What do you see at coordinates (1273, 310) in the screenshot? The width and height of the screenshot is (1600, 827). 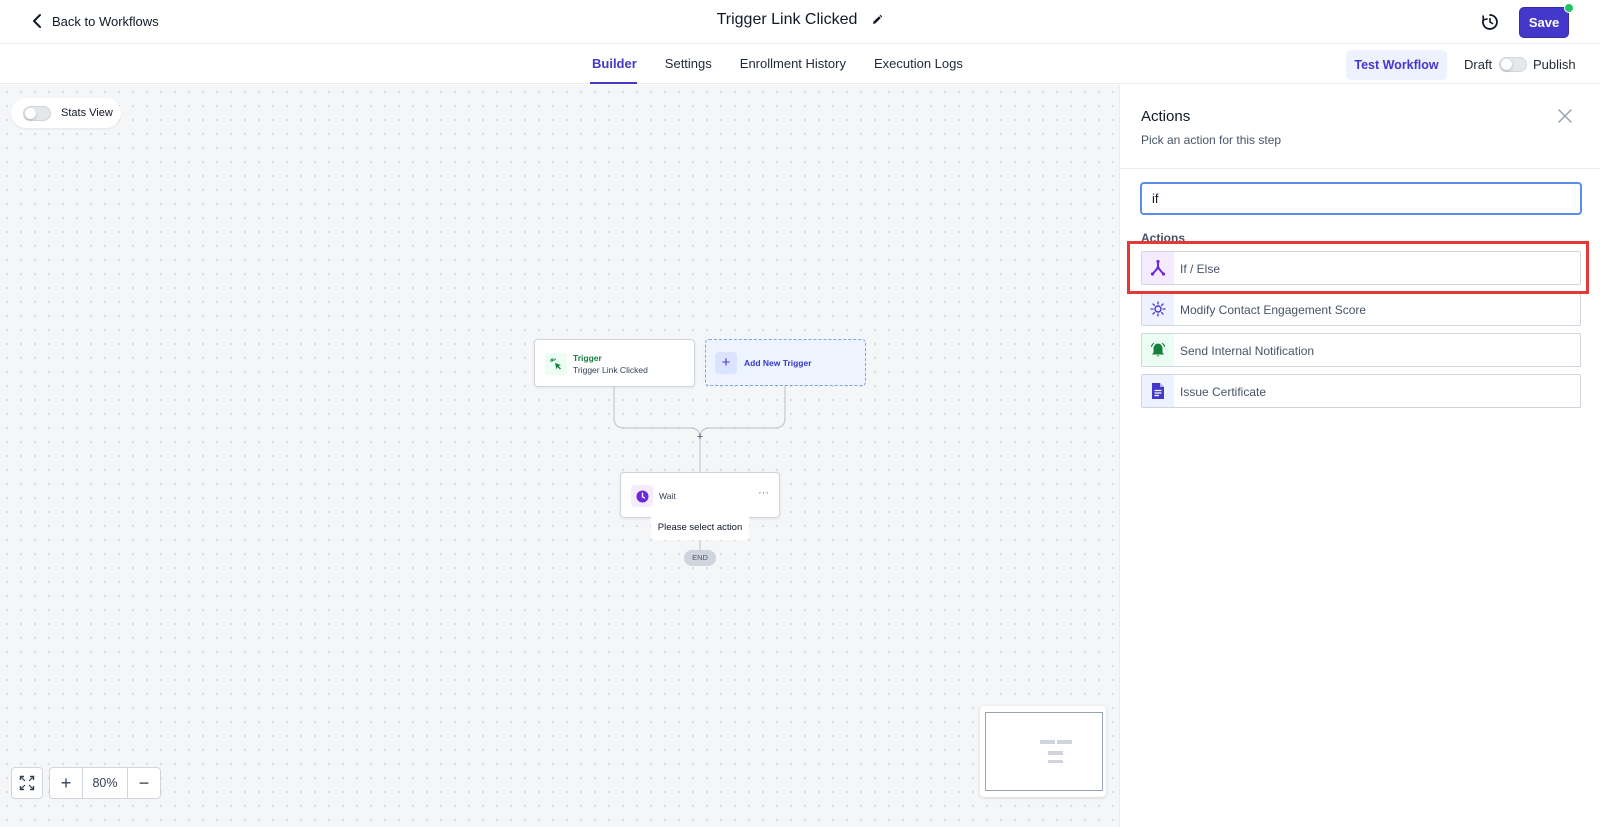 I see `action-label: Modify Contact Engagement Score` at bounding box center [1273, 310].